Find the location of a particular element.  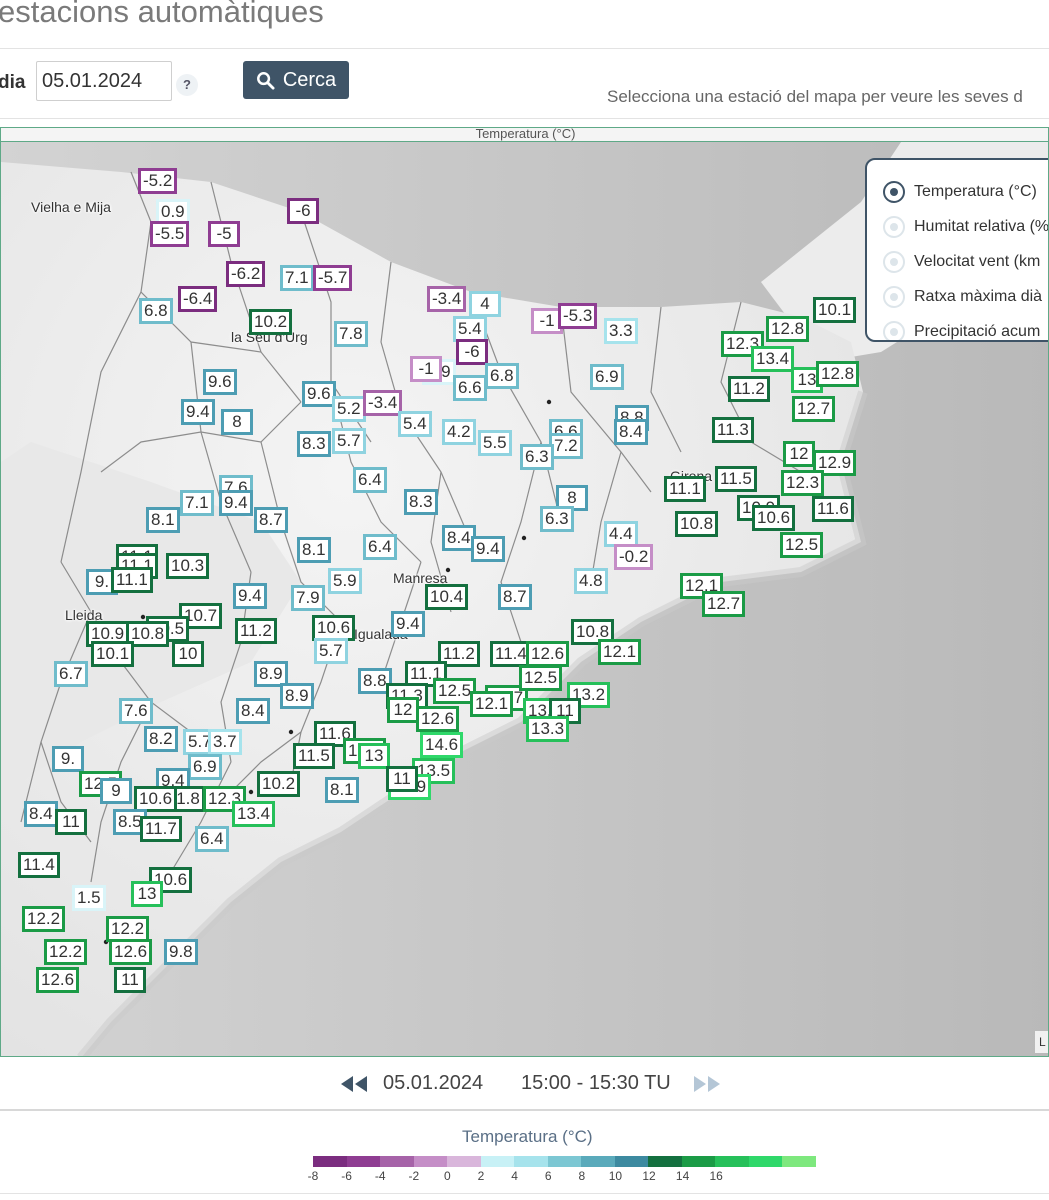

station-marker: -1 is located at coordinates (426, 369).